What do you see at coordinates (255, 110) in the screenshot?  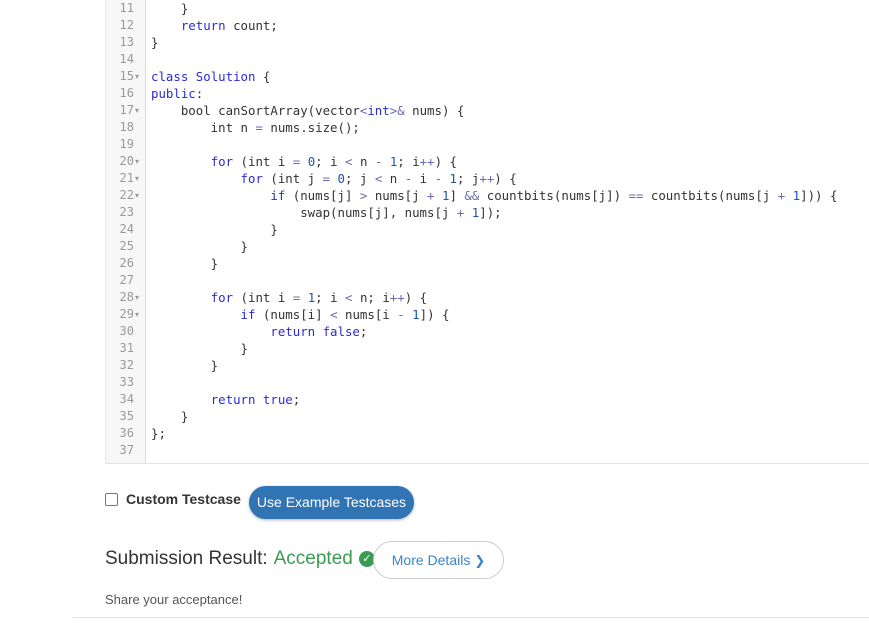 I see `code-token: bool canSortArray(vector` at bounding box center [255, 110].